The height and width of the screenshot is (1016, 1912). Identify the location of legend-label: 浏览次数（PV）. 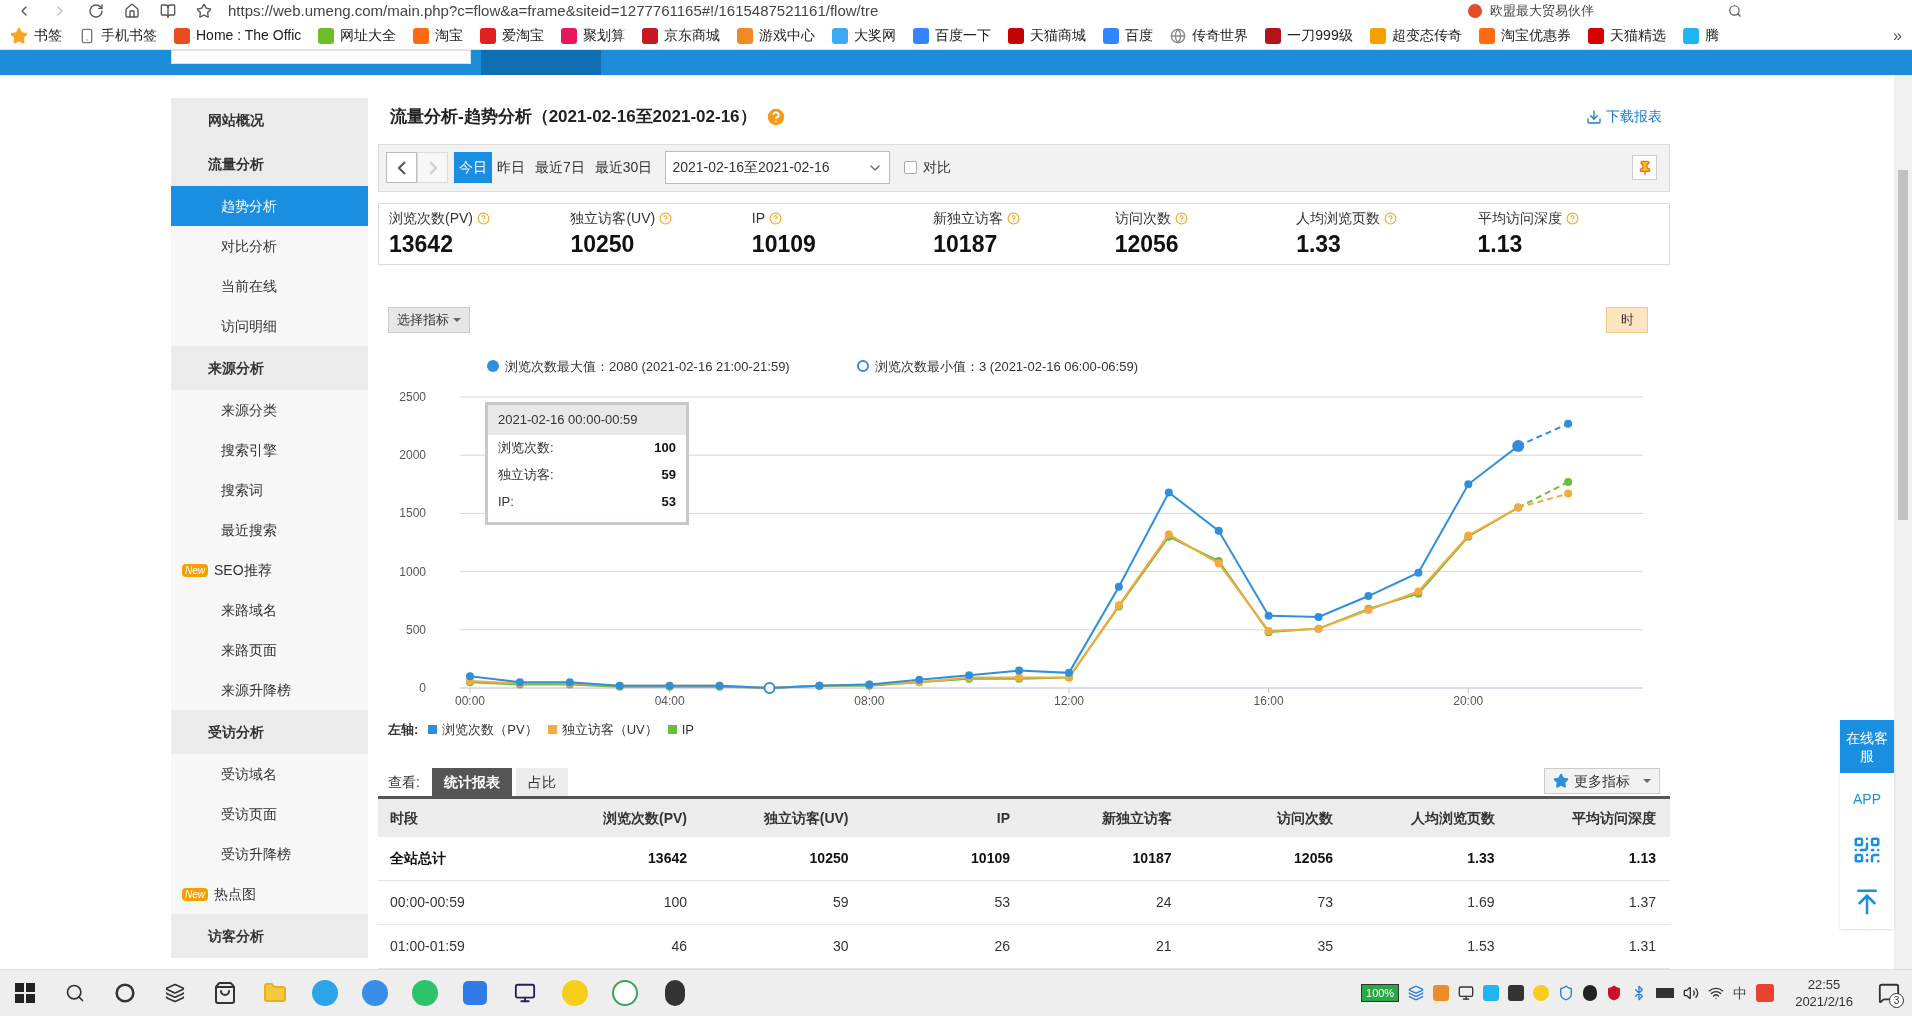
(490, 729).